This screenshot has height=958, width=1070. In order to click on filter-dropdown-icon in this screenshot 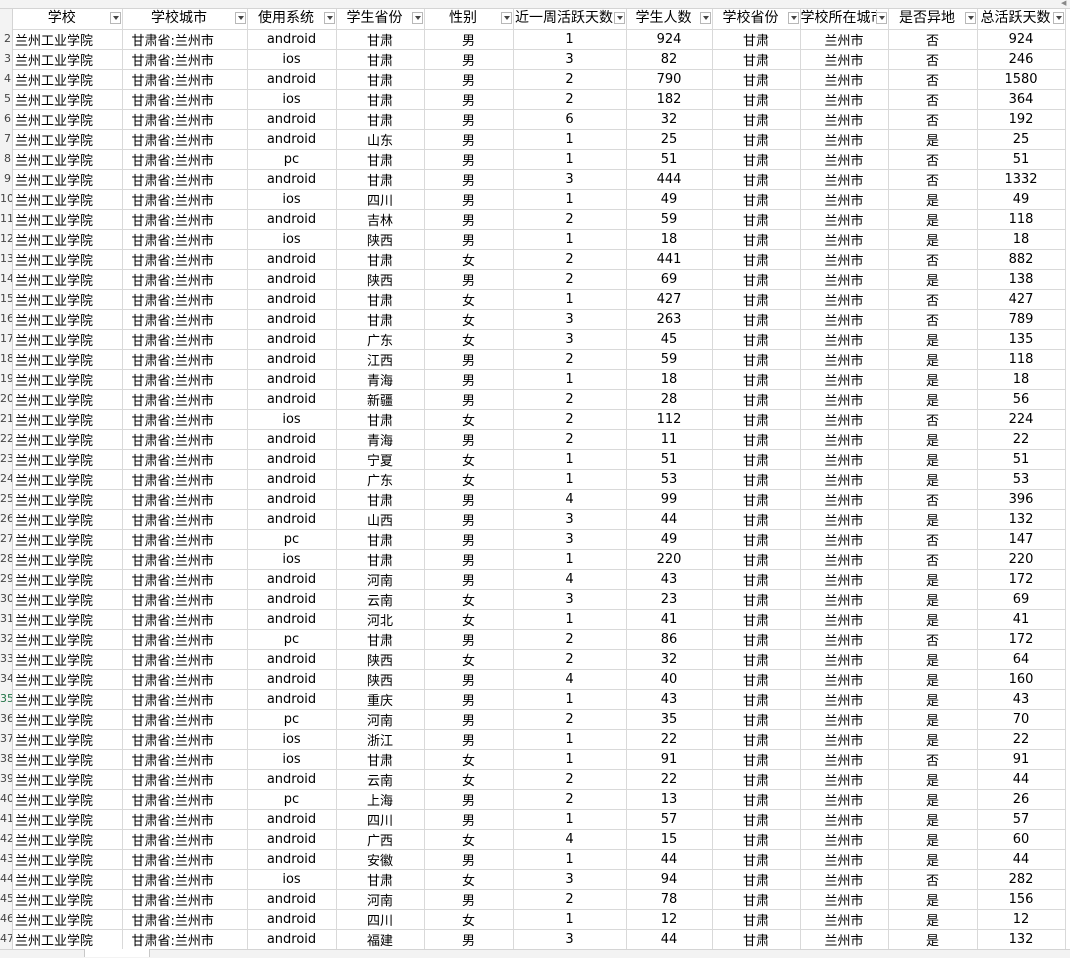, I will do `click(793, 18)`.